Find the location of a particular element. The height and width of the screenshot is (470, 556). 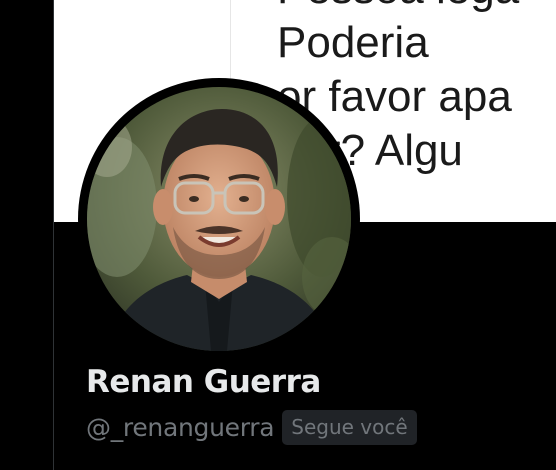

banner-text-line: Poderia is located at coordinates (353, 42).